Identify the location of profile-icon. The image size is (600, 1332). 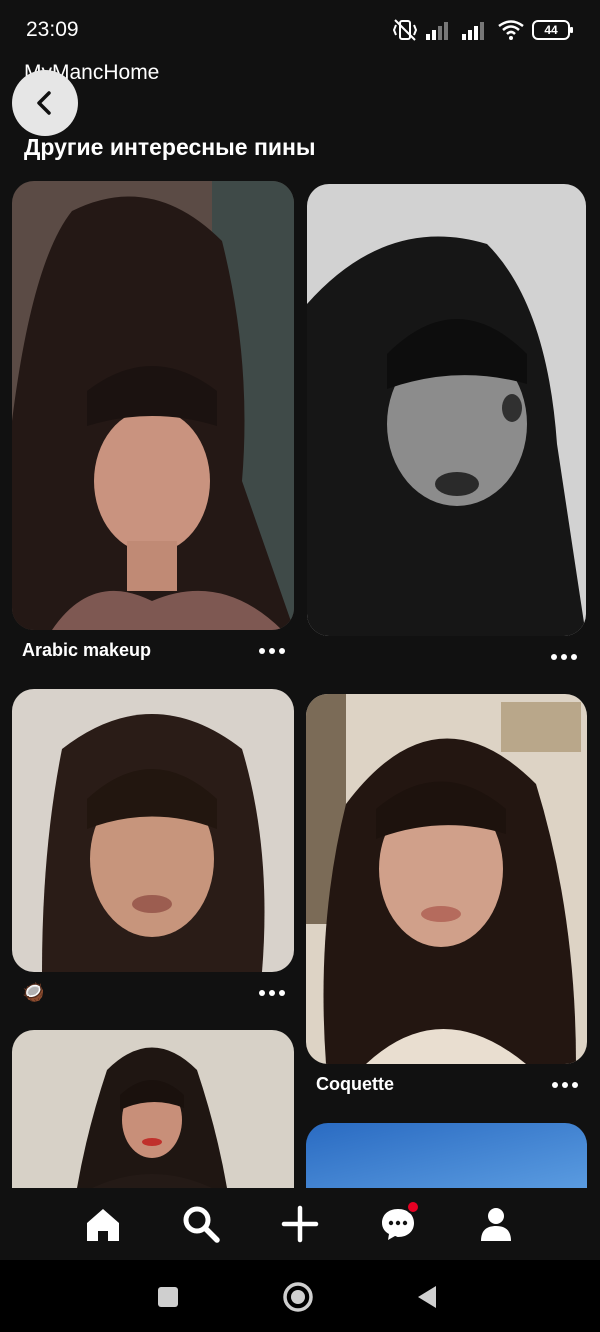
(496, 1224).